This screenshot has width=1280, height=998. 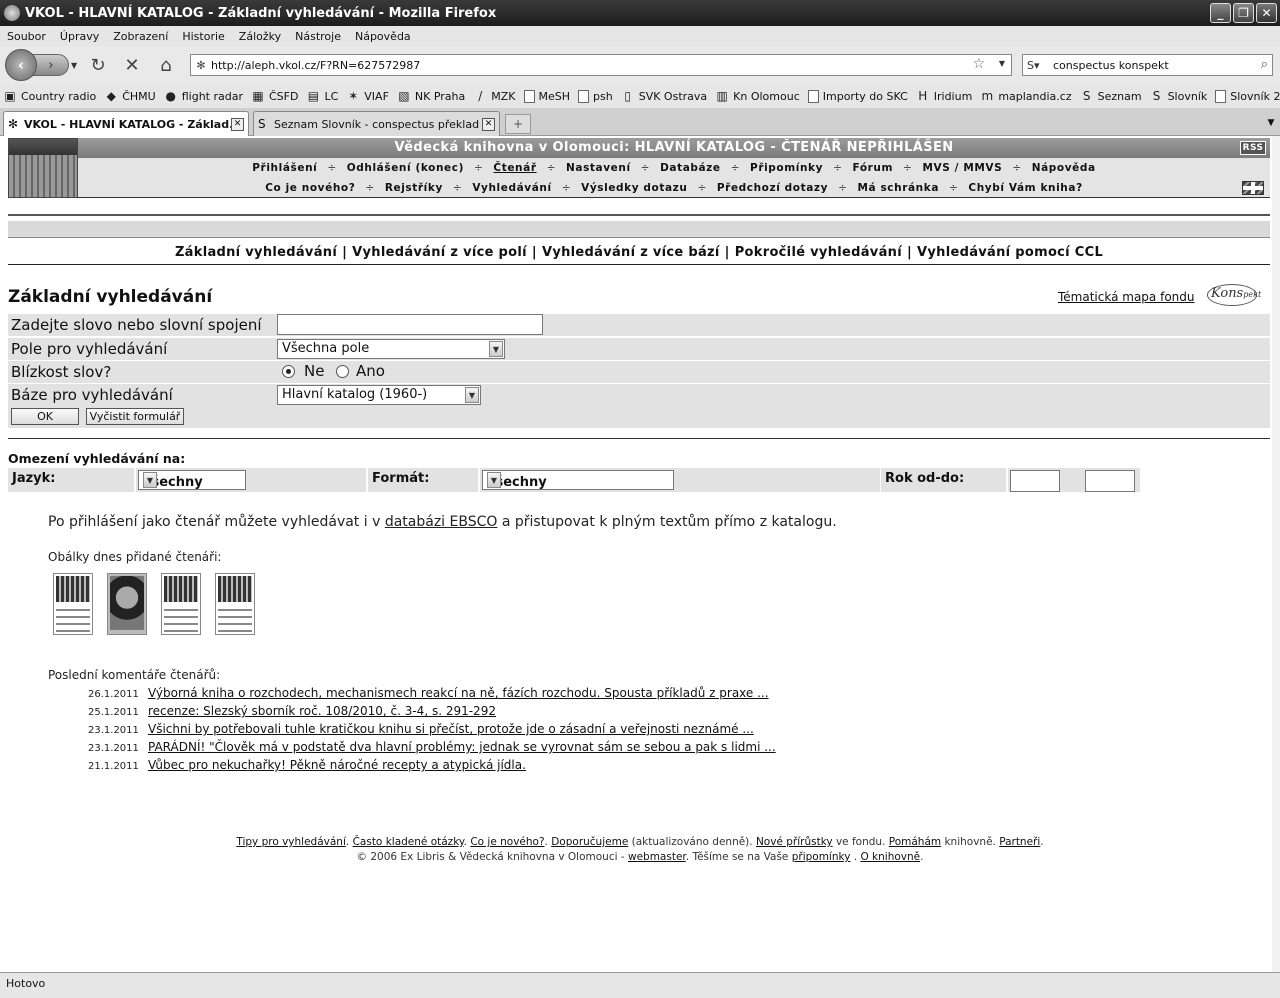 I want to click on url-dropdown-icon: ▼, so click(x=1002, y=63).